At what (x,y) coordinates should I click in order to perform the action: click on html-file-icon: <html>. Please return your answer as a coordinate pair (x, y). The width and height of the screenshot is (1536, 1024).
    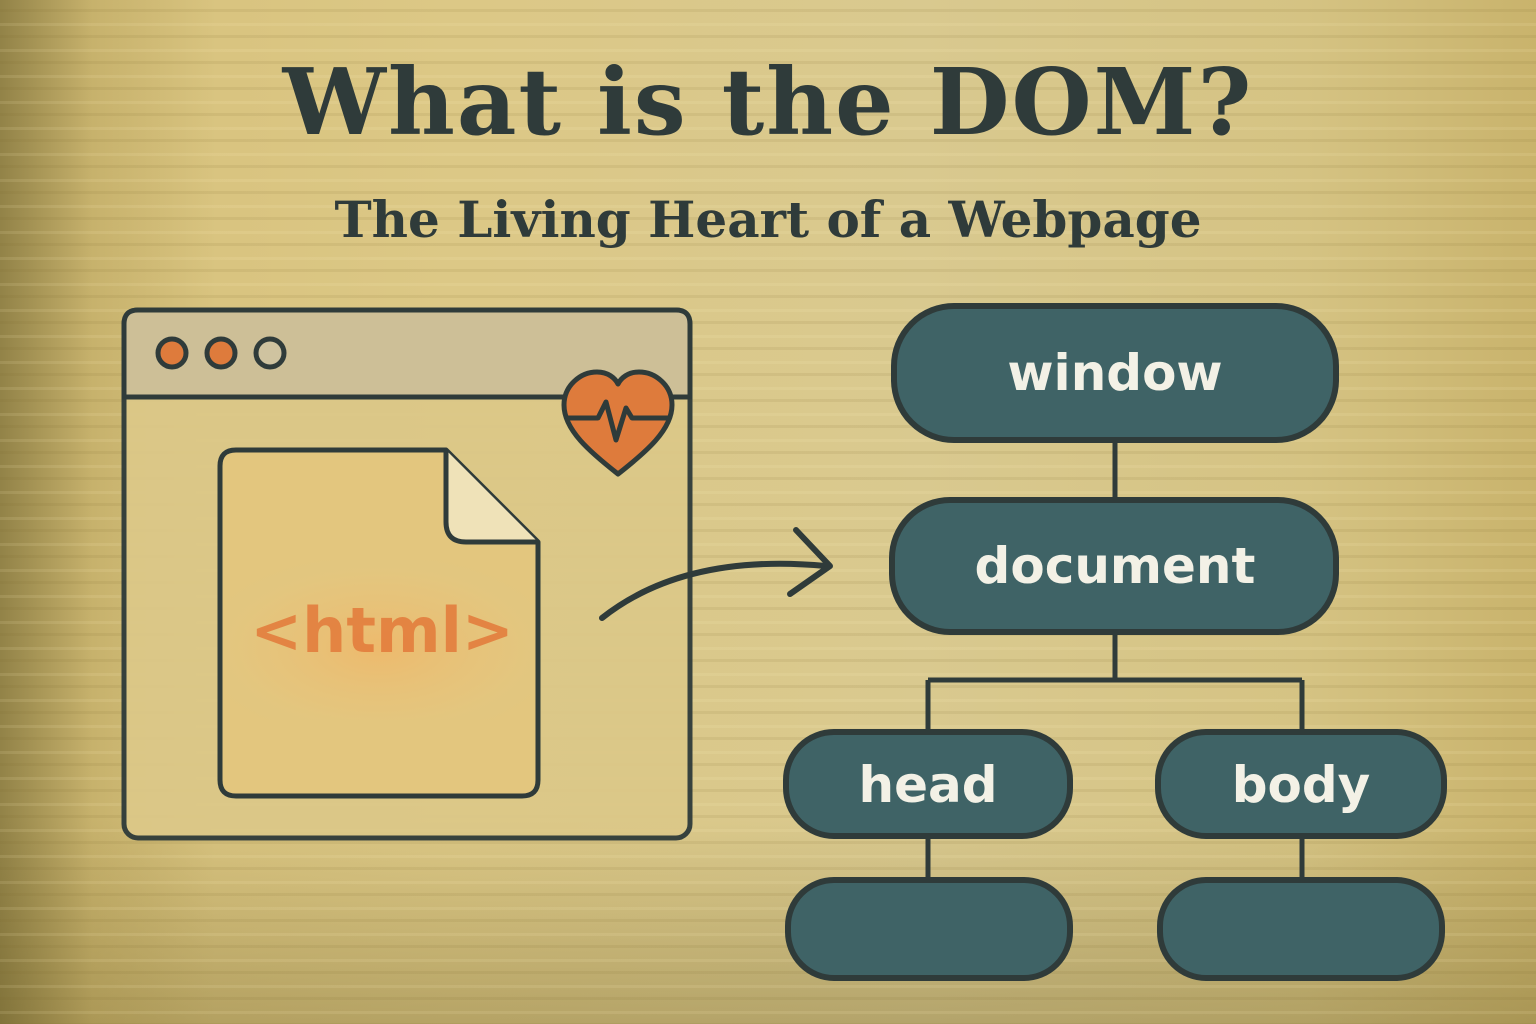
    Looking at the image, I should click on (379, 623).